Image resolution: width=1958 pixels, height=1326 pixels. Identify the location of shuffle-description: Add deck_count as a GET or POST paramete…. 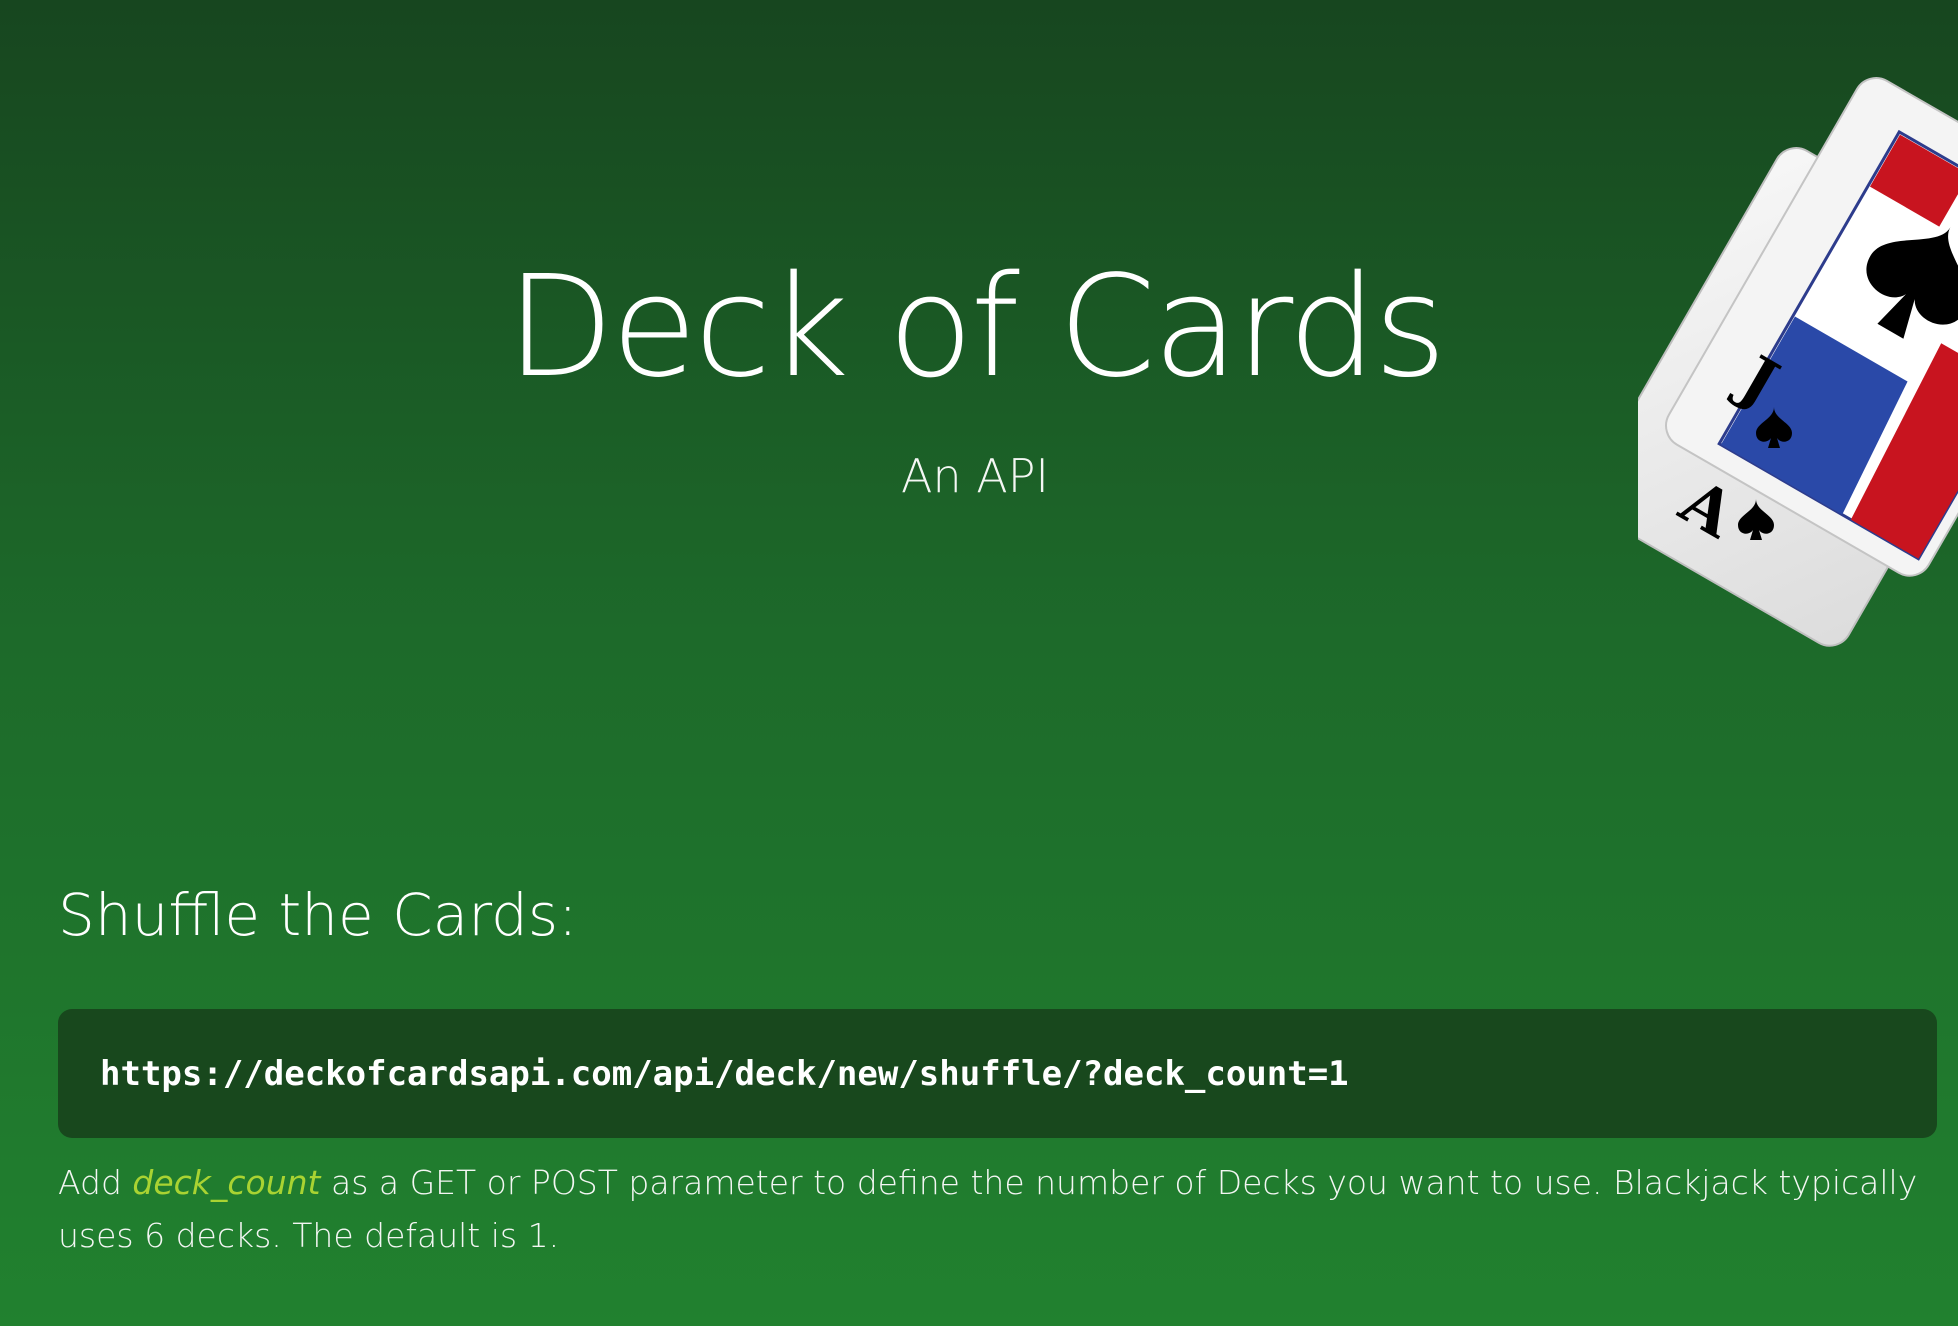
(998, 1209).